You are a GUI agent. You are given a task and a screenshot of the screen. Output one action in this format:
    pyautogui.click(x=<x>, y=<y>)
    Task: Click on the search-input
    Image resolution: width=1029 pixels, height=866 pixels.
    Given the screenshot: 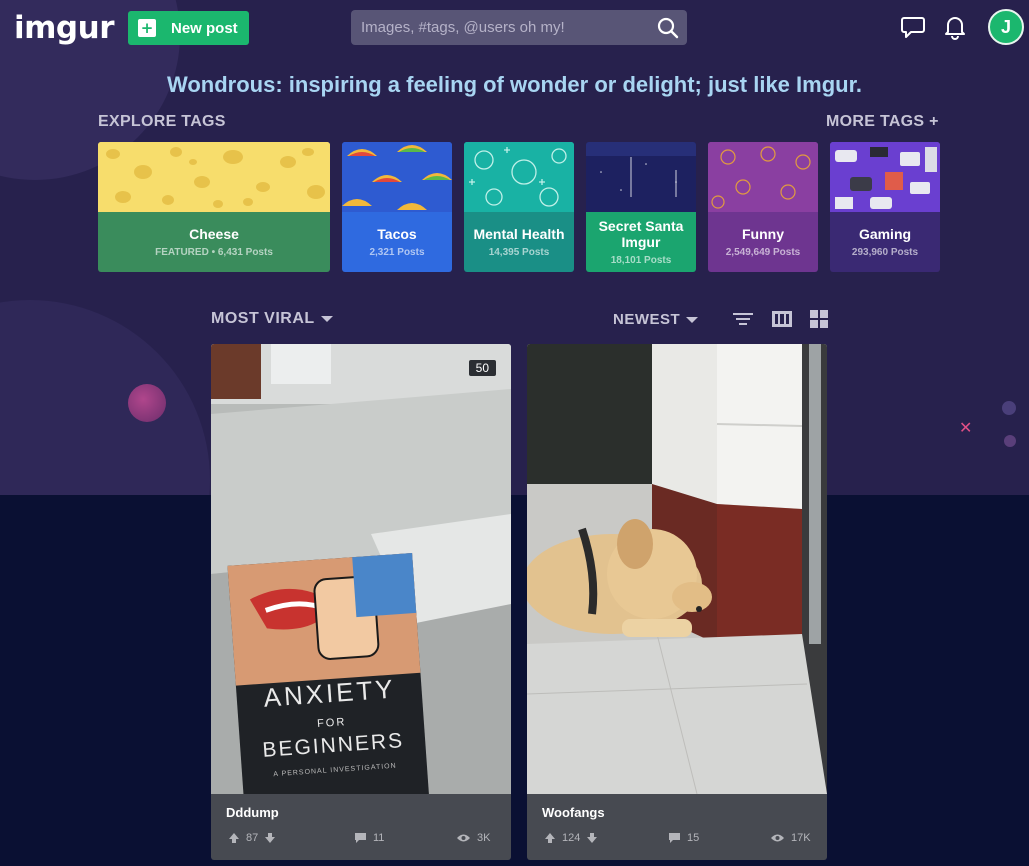 What is the action you would take?
    pyautogui.click(x=506, y=27)
    